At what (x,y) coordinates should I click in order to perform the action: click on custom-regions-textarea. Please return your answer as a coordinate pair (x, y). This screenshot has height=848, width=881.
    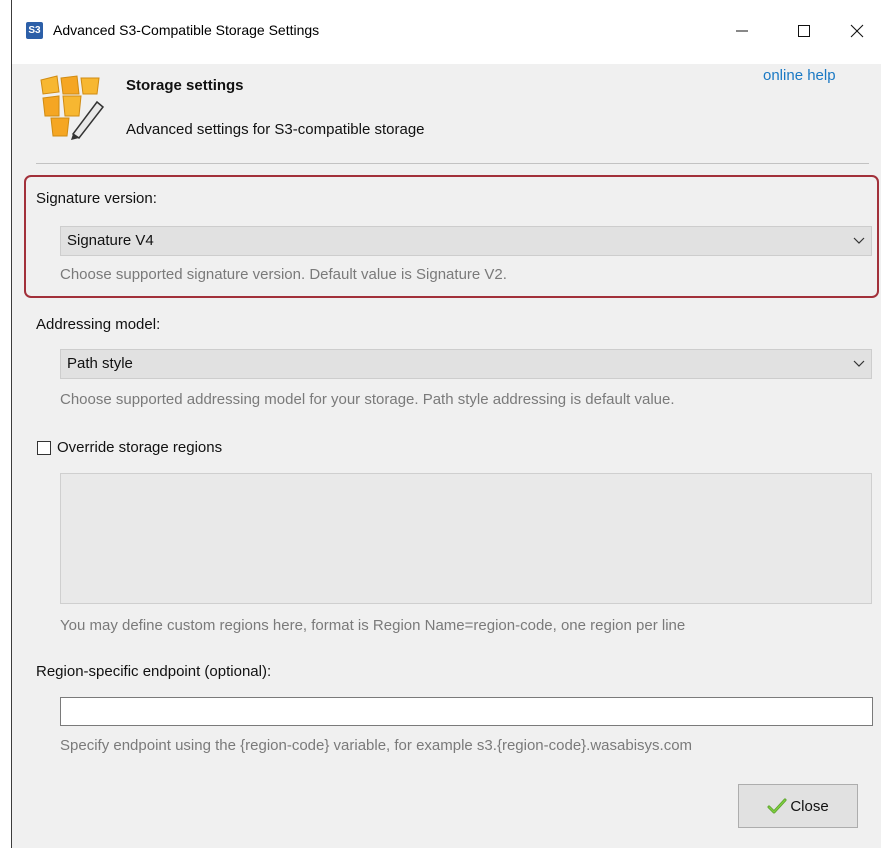
    Looking at the image, I should click on (466, 538).